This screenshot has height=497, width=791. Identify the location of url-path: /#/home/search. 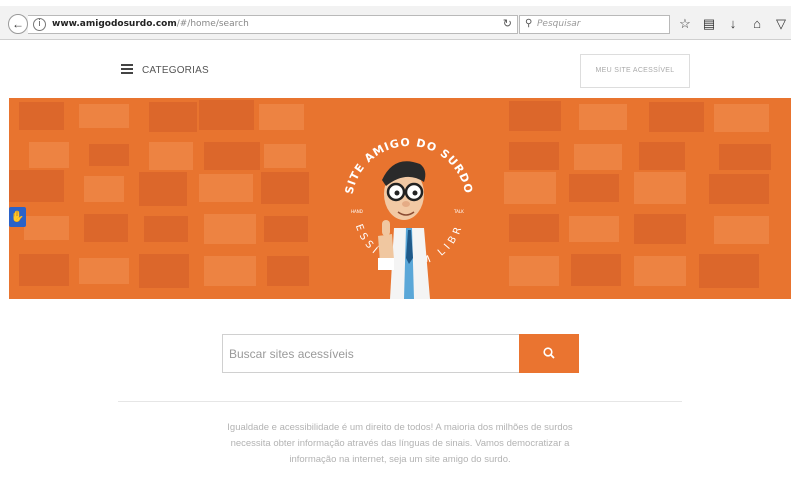
(212, 24).